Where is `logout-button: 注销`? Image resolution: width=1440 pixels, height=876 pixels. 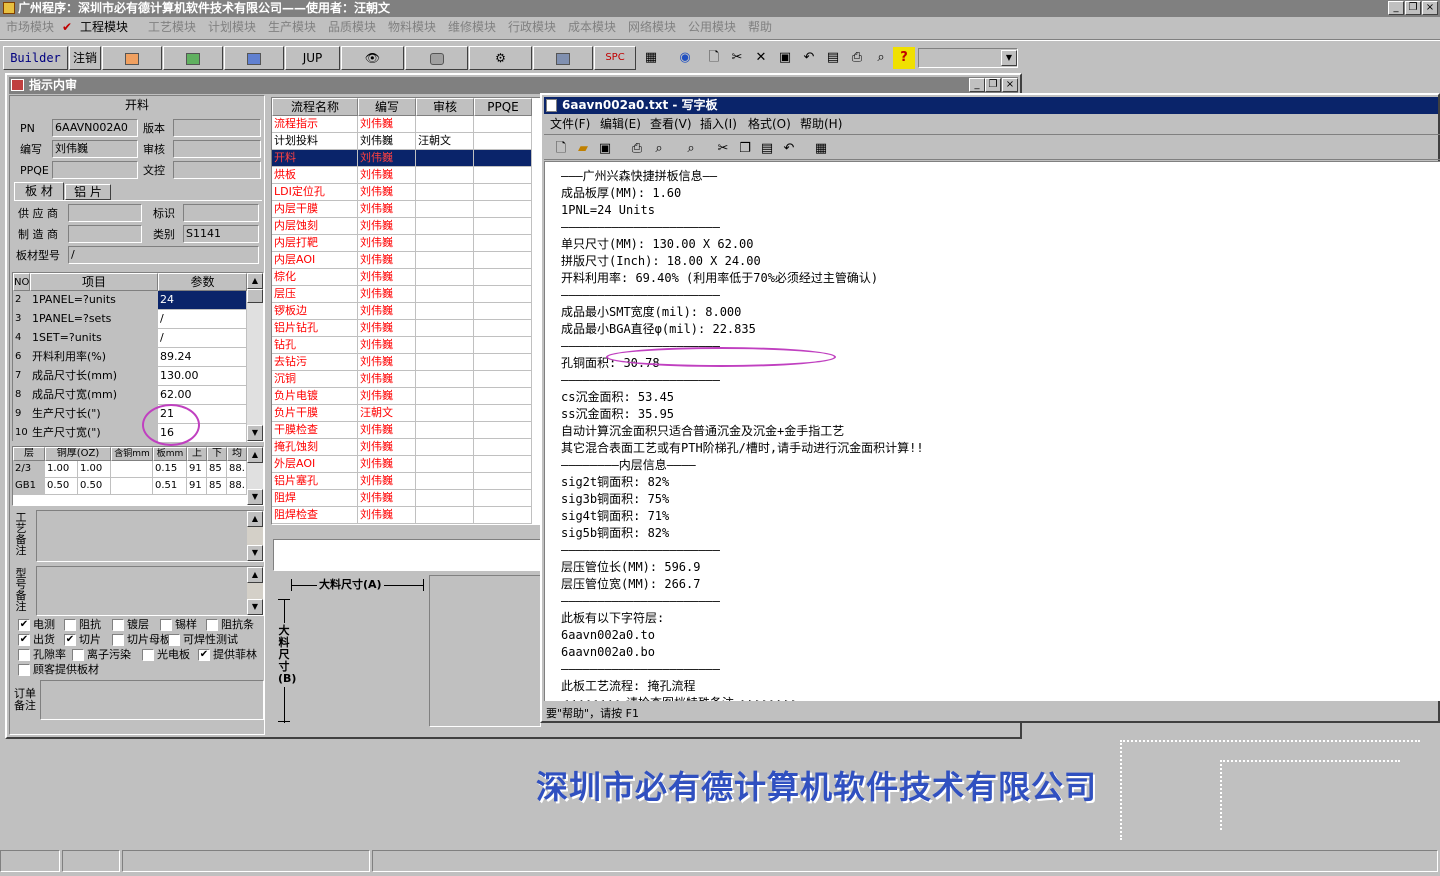 logout-button: 注销 is located at coordinates (85, 58).